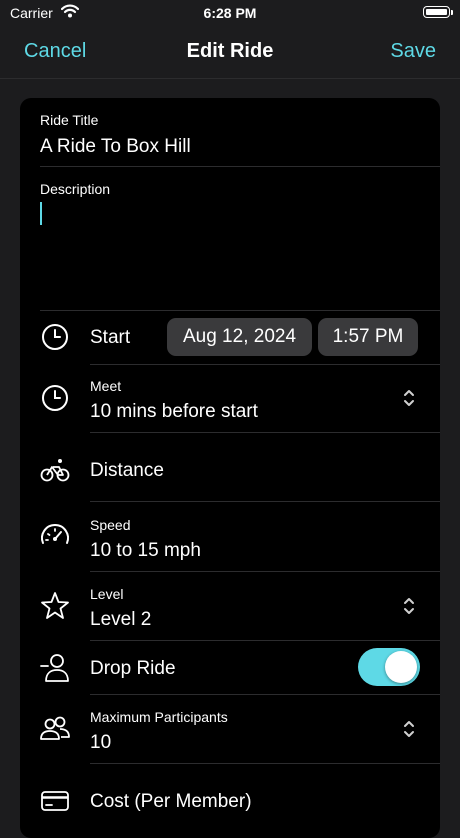 The image size is (460, 838). Describe the element at coordinates (107, 594) in the screenshot. I see `level-label: Level` at that location.